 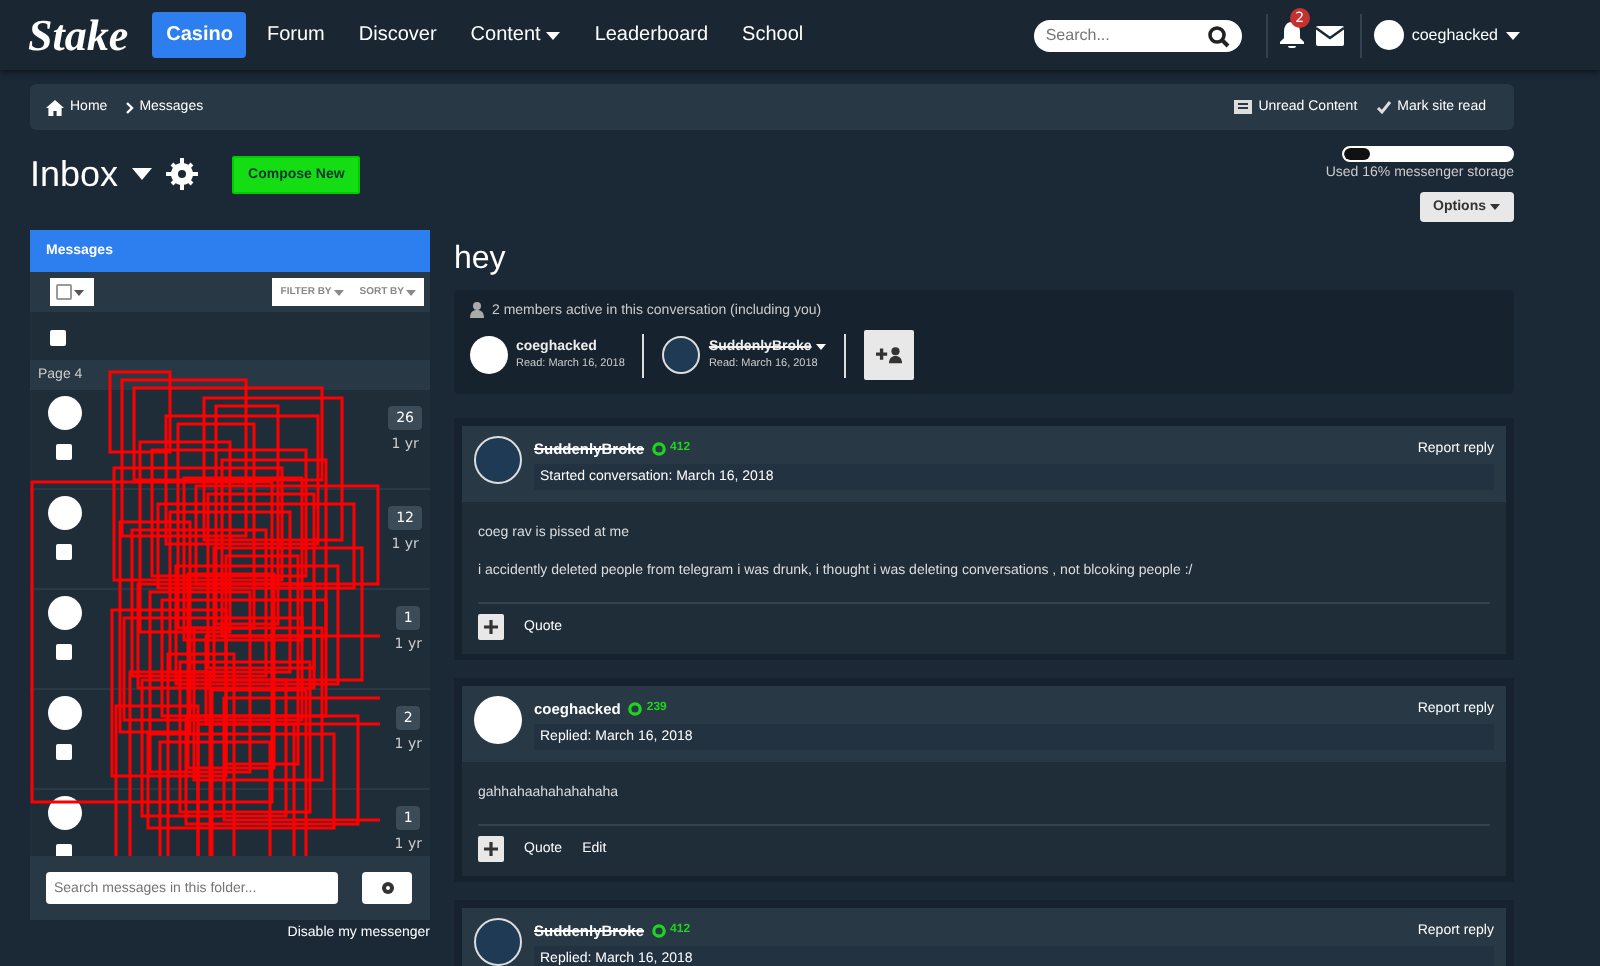 I want to click on folder-title: Inbox, so click(x=74, y=174).